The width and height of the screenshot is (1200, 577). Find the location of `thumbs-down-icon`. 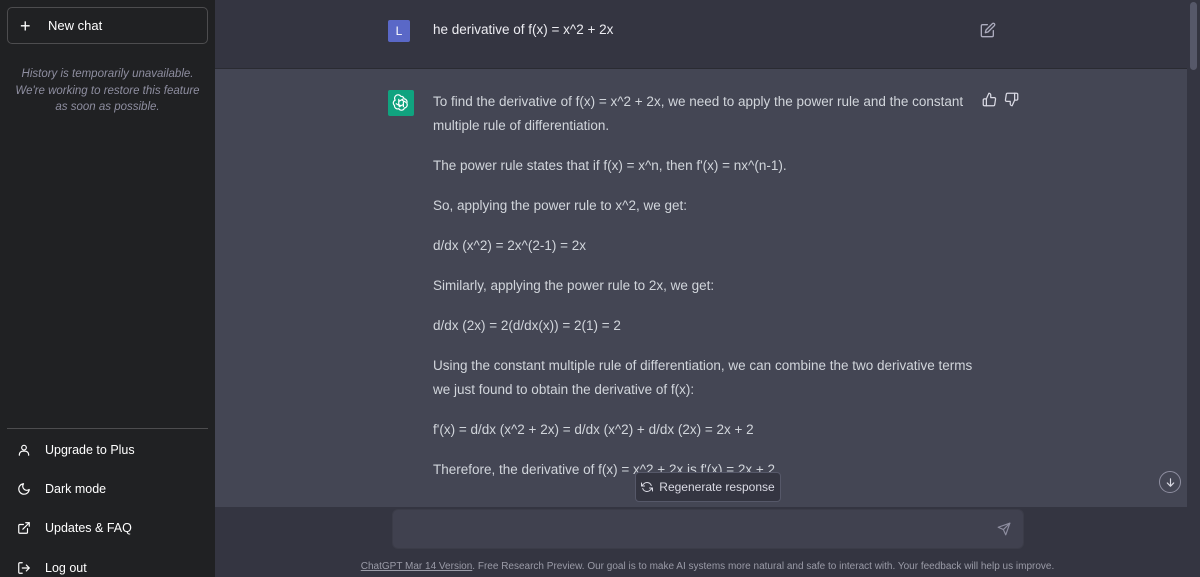

thumbs-down-icon is located at coordinates (1011, 99).